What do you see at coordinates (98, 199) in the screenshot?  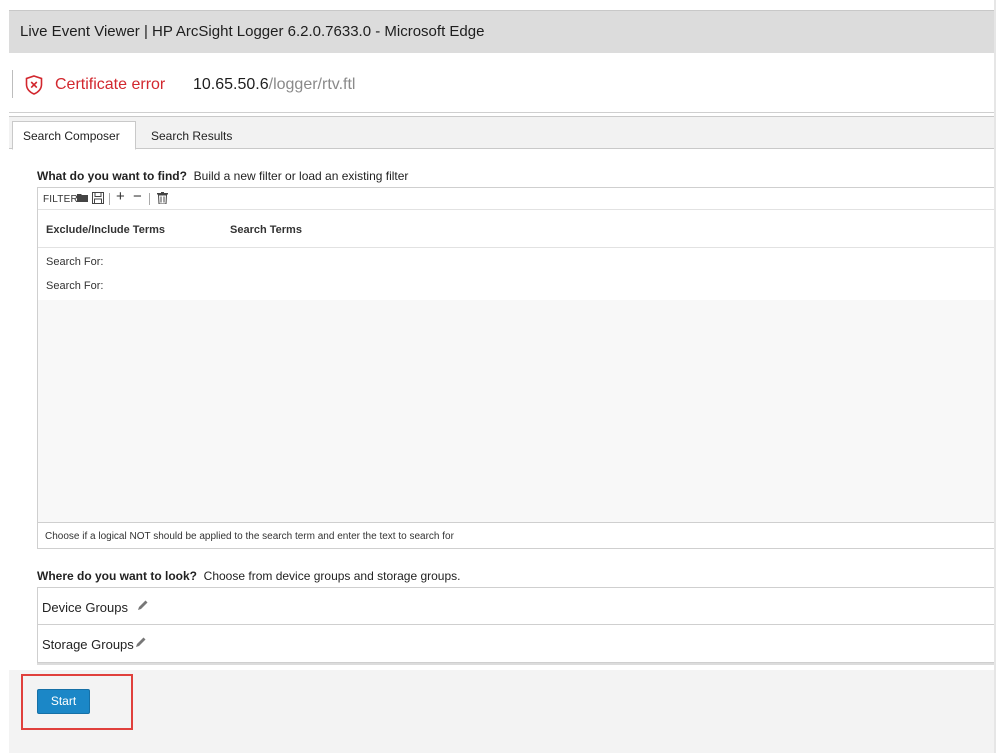 I see `save-icon` at bounding box center [98, 199].